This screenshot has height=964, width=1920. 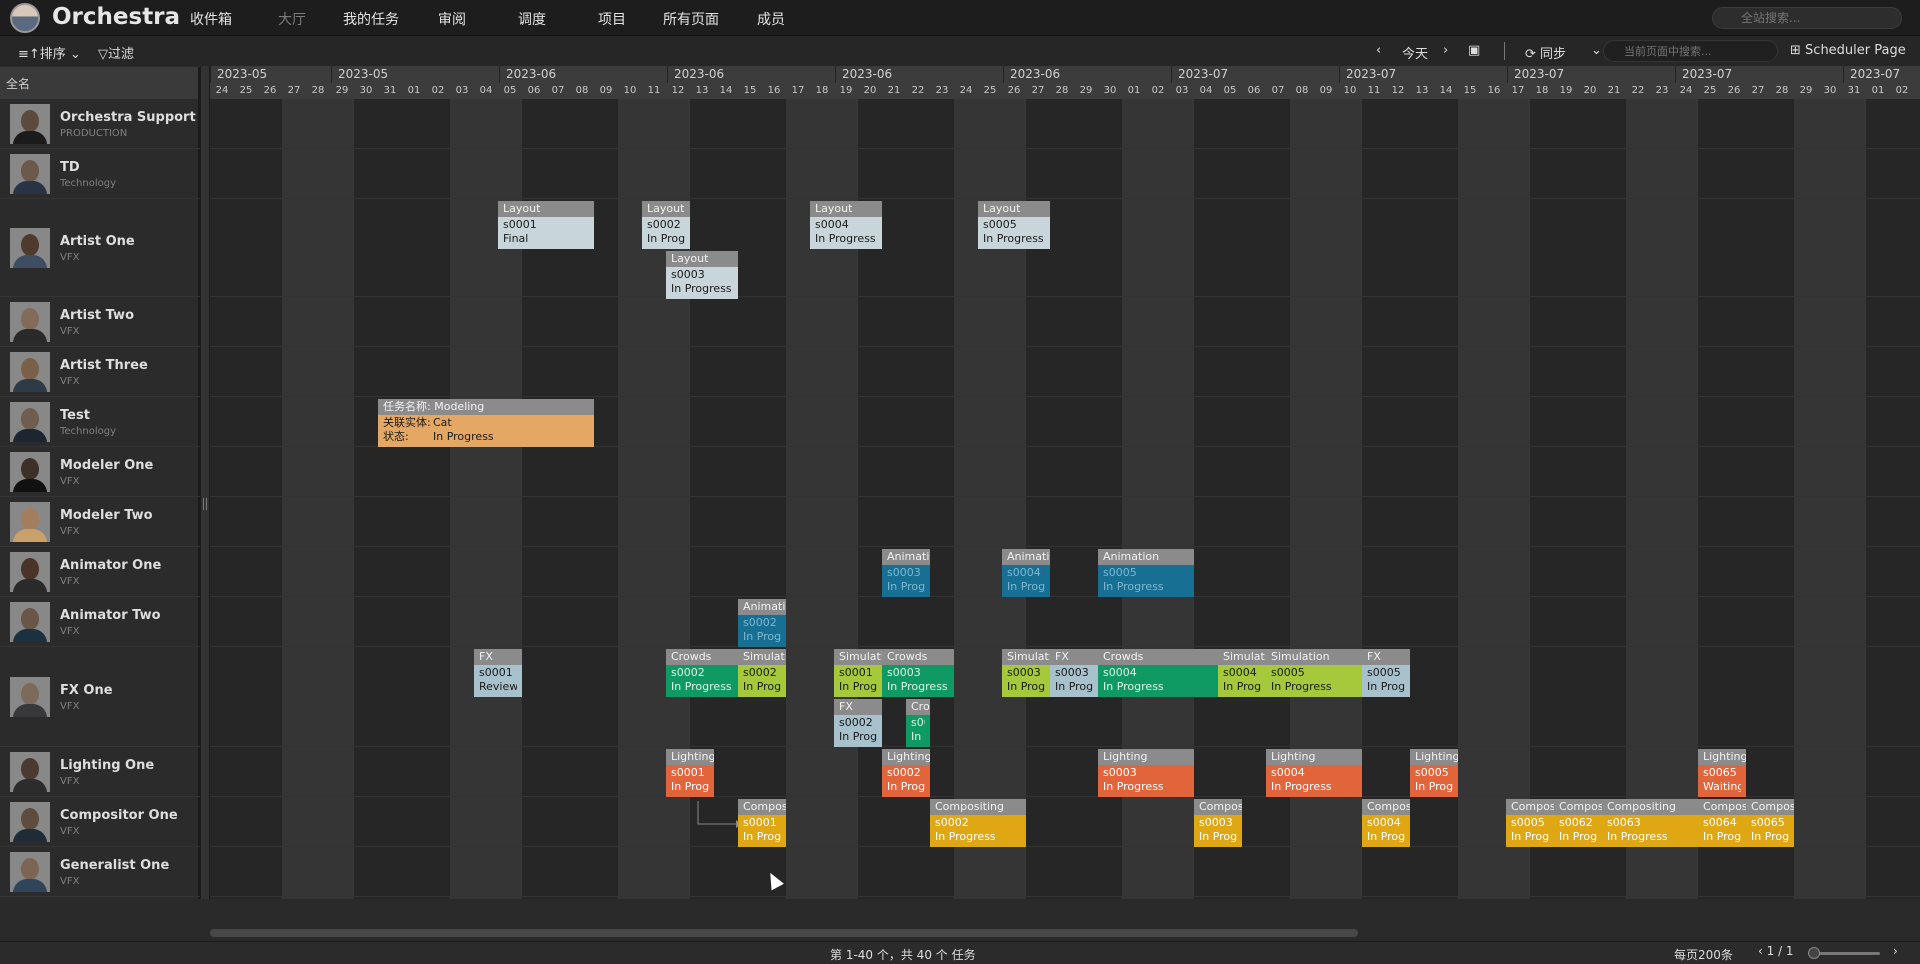 What do you see at coordinates (1504, 51) in the screenshot?
I see `toolbar-divider` at bounding box center [1504, 51].